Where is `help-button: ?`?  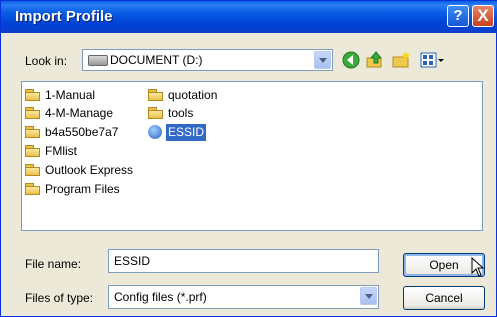 help-button: ? is located at coordinates (458, 16).